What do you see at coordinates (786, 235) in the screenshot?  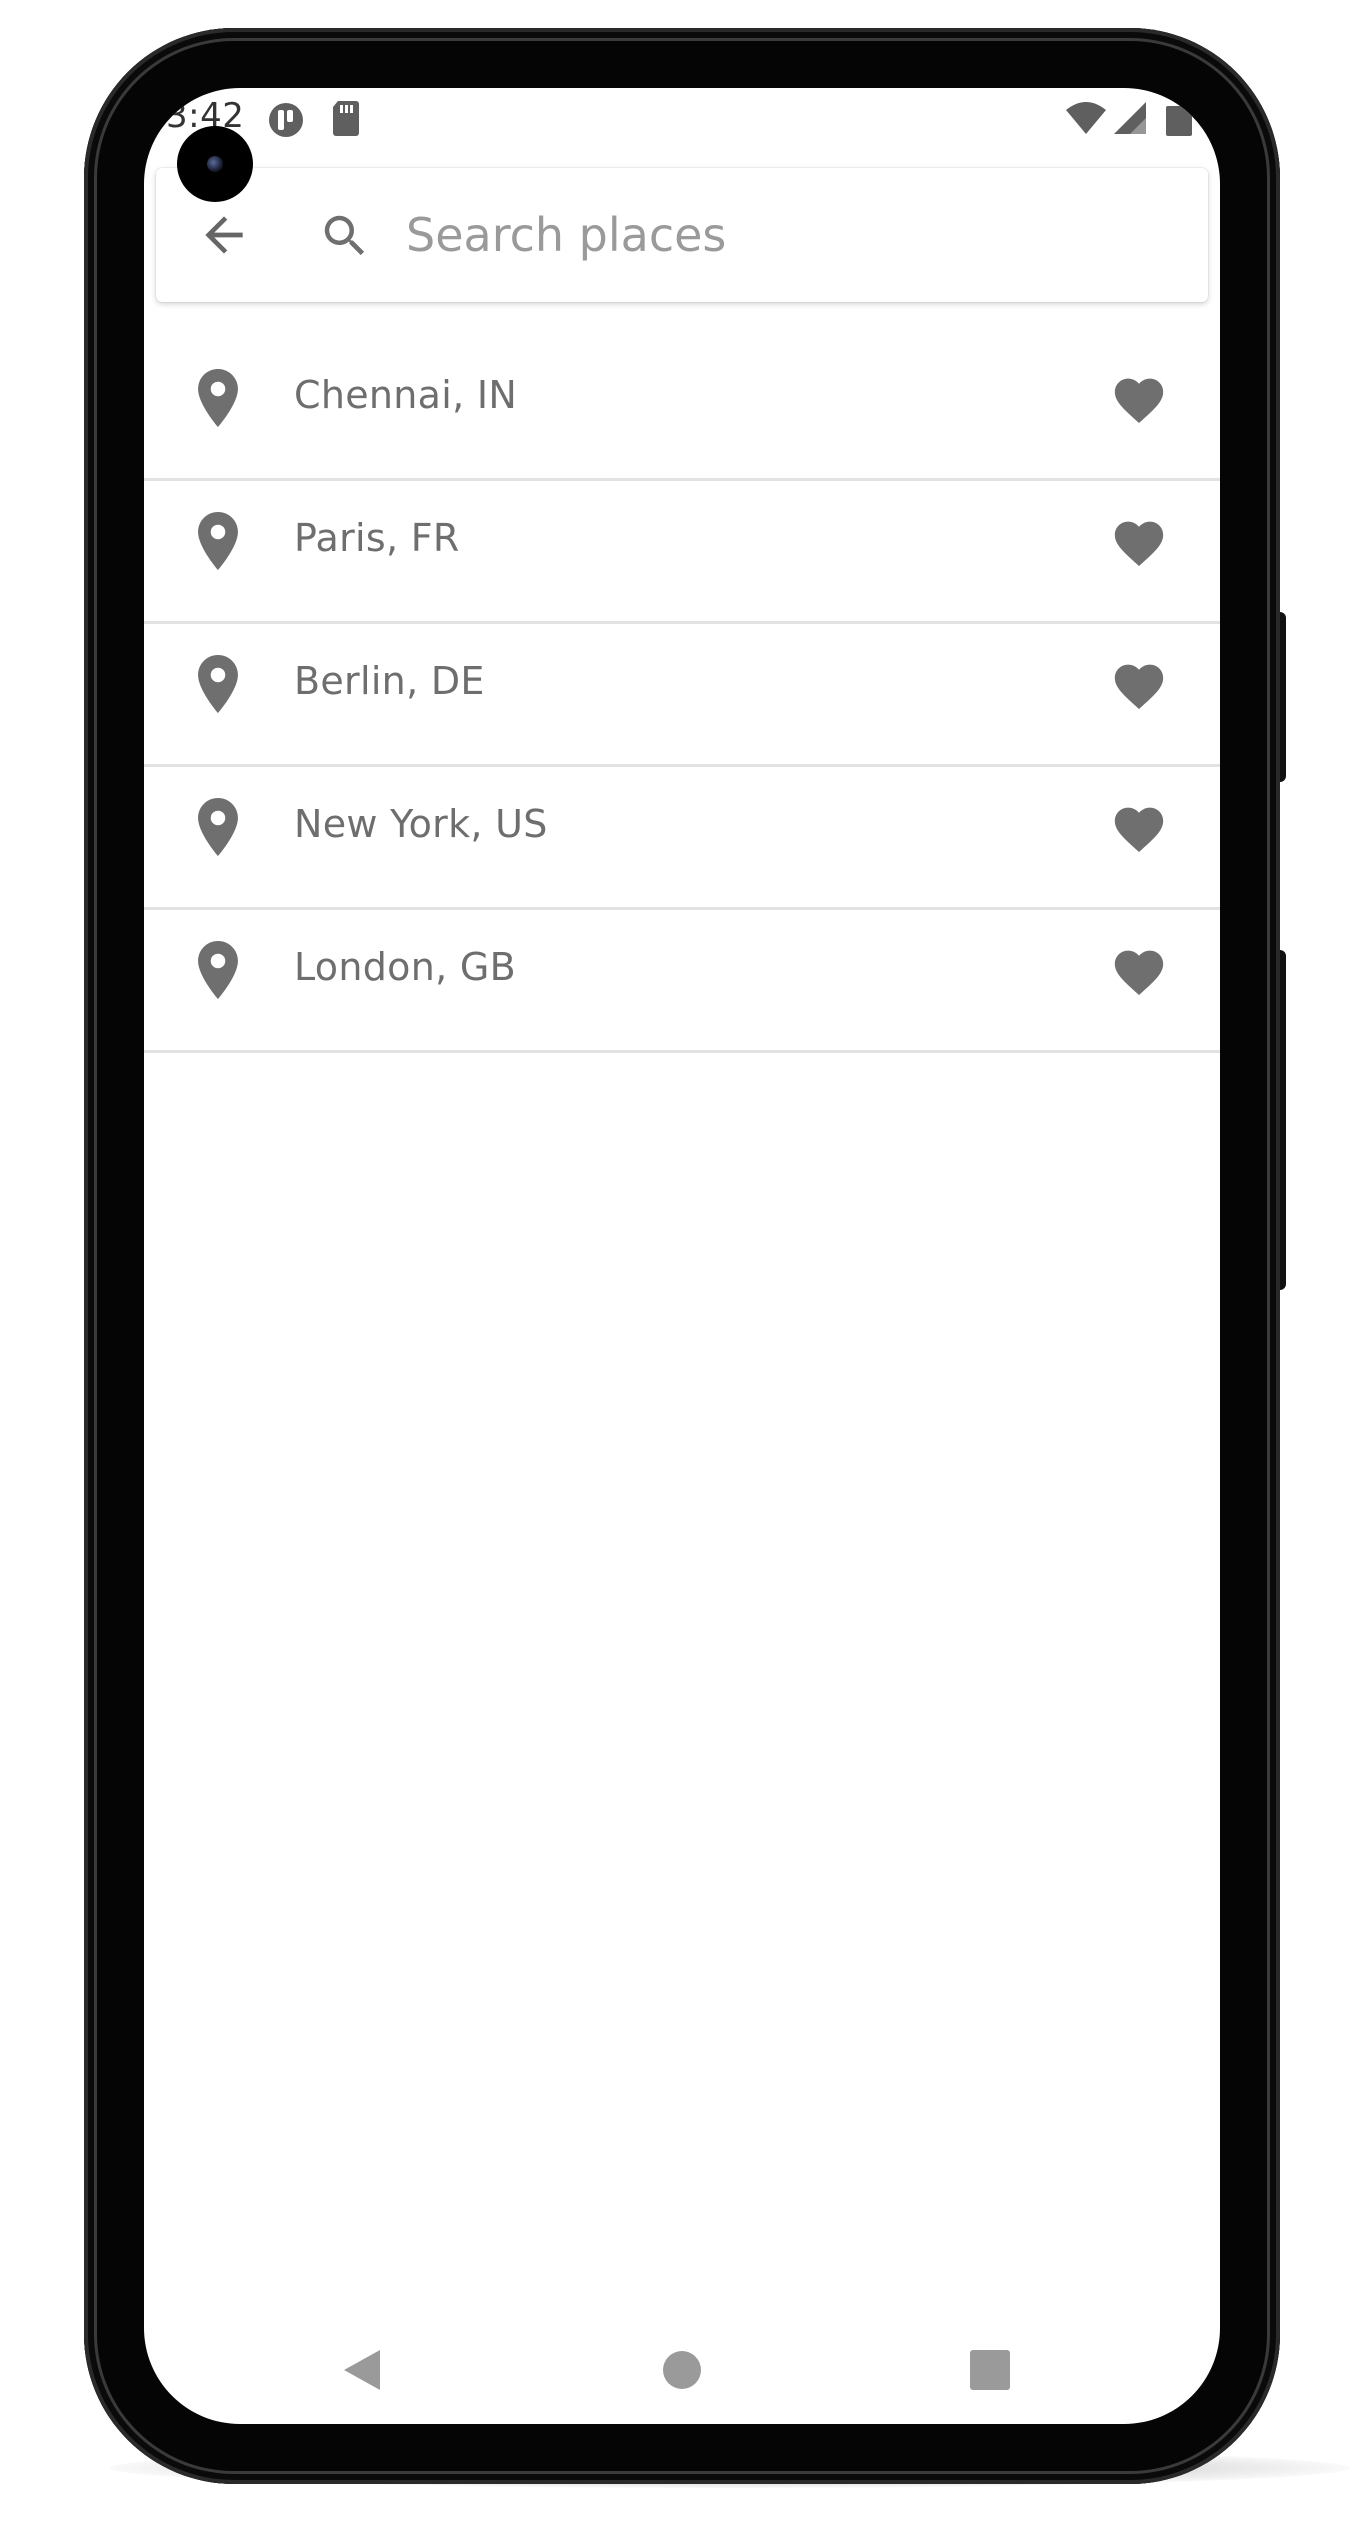 I see `search-input` at bounding box center [786, 235].